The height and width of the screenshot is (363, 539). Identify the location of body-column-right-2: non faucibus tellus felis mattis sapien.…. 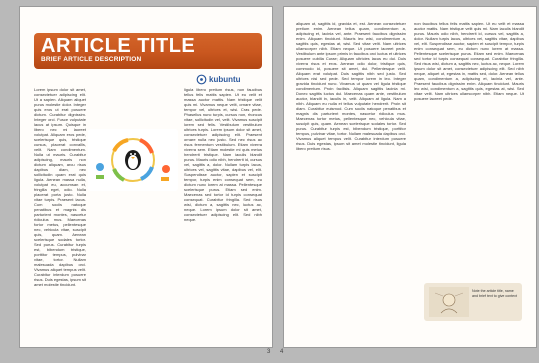
(469, 61).